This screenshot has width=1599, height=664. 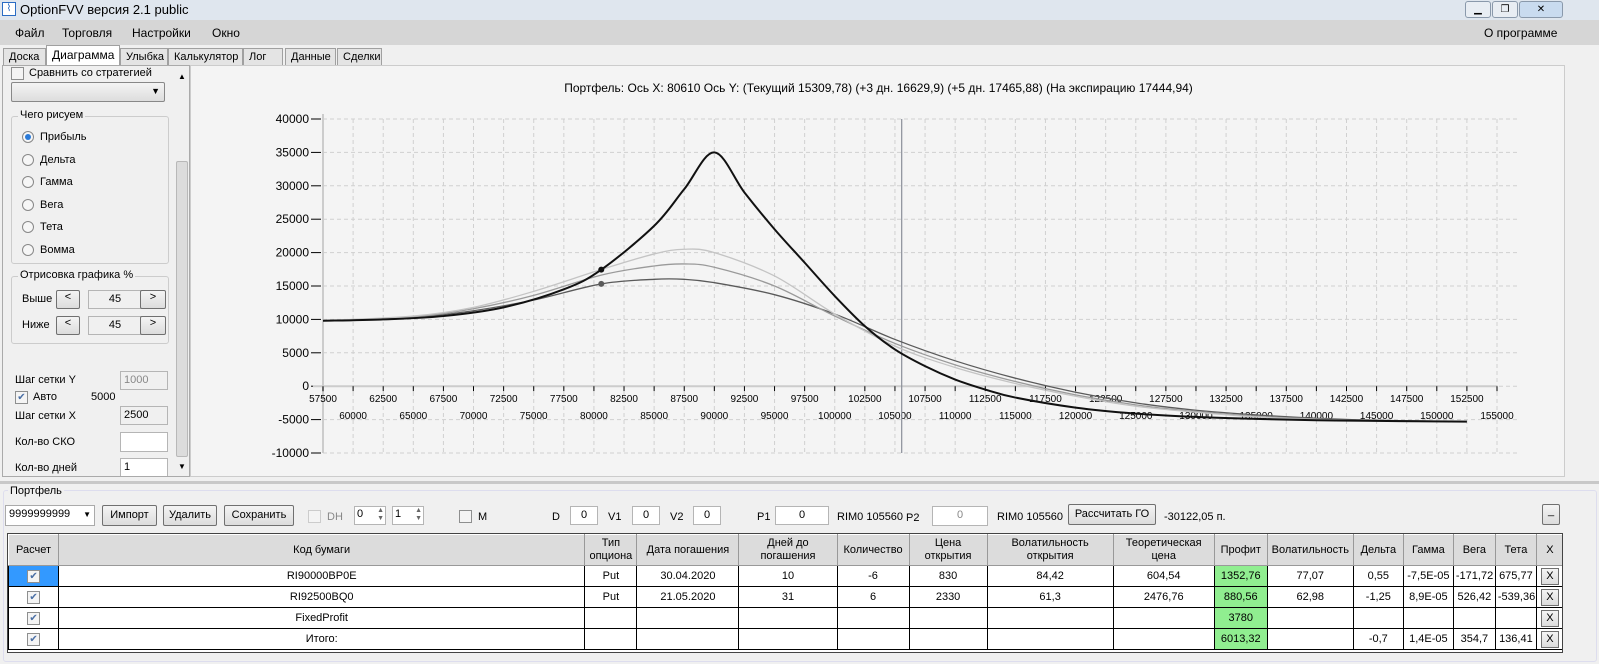 I want to click on tab-data: Данные, so click(x=310, y=57).